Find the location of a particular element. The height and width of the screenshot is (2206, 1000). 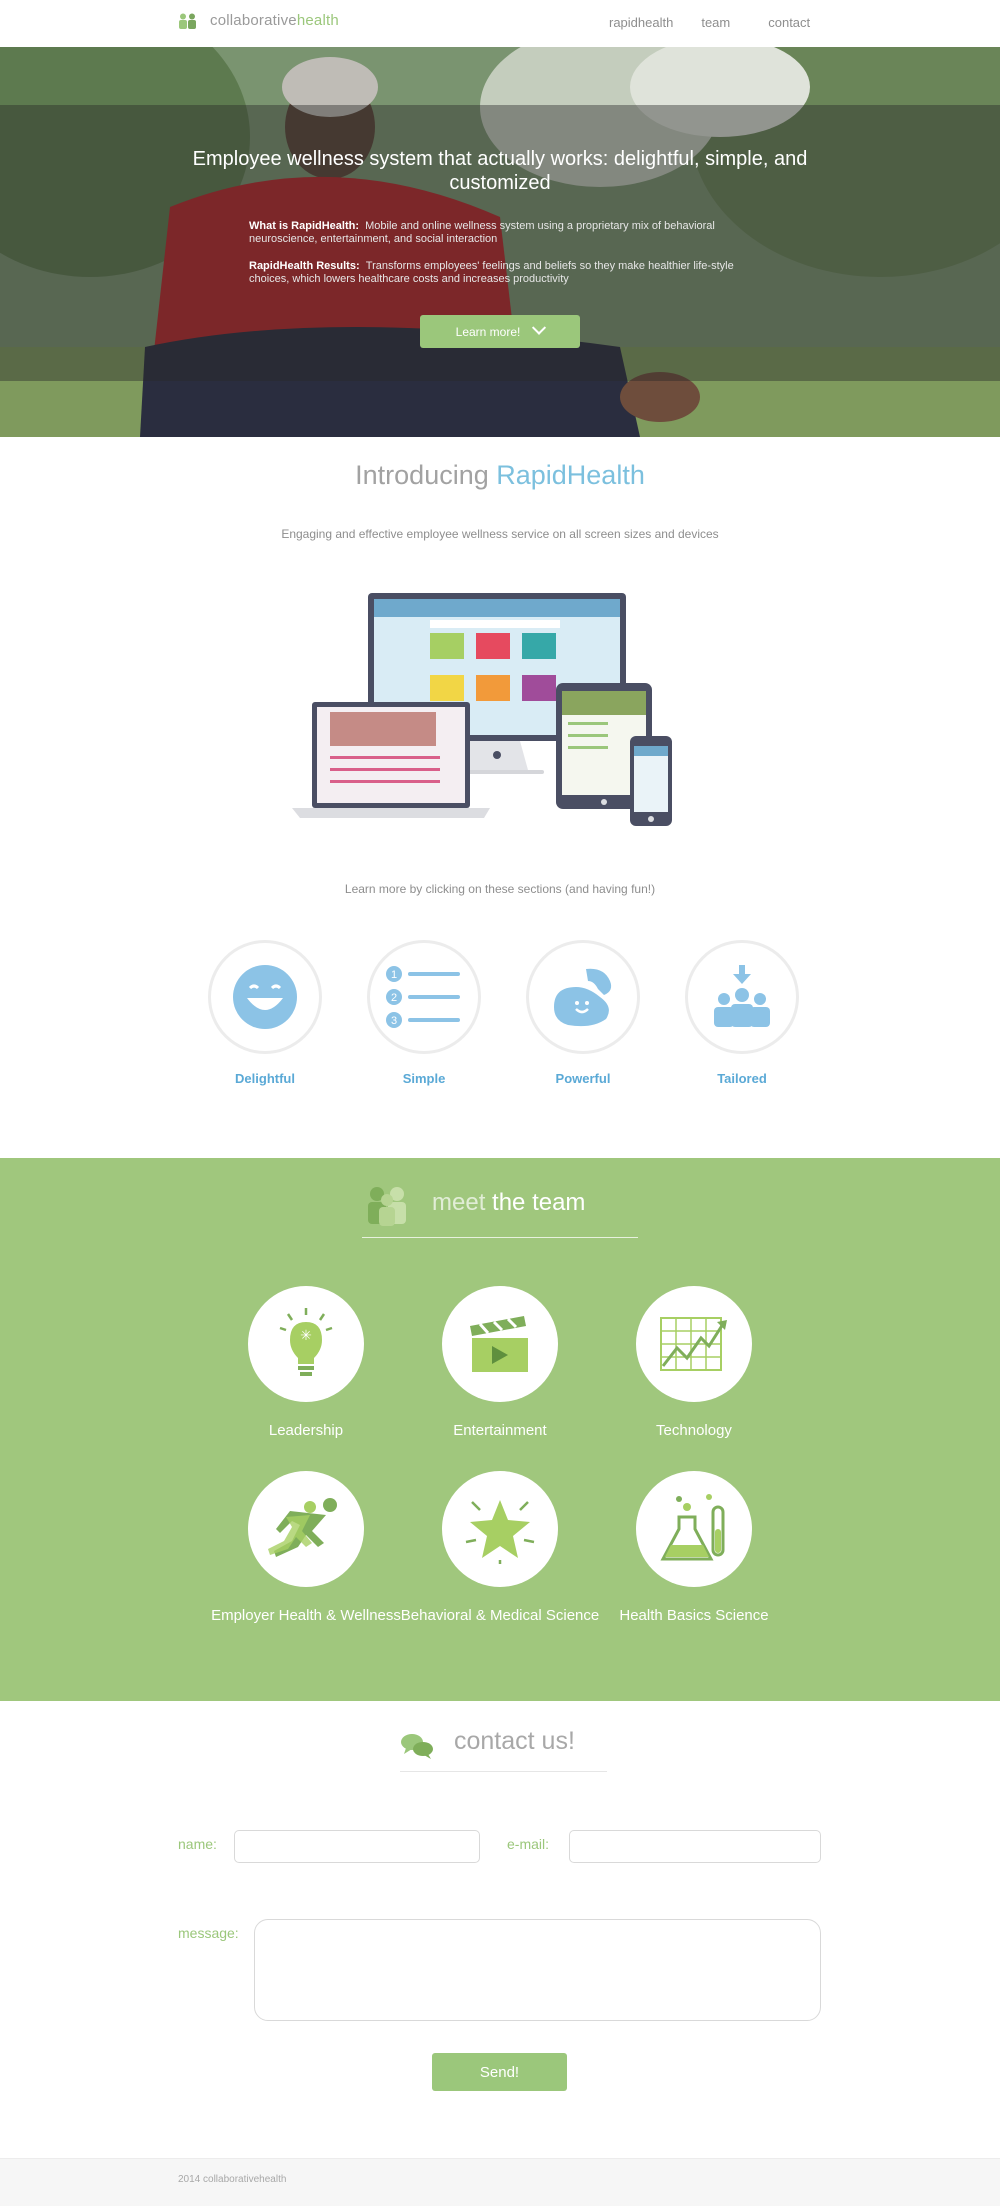

team-behavioral-science: Behavioral & Medical Science is located at coordinates (500, 1548).